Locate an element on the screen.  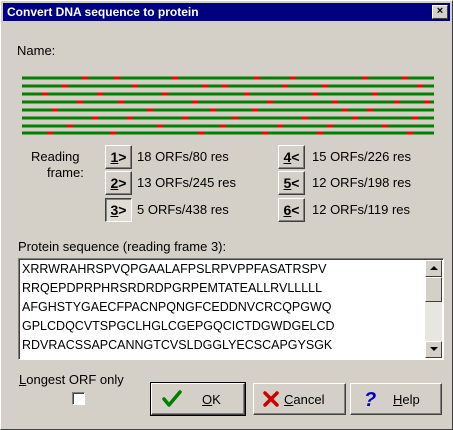
frame-4-summary: 15 ORFs/226 res is located at coordinates (361, 156).